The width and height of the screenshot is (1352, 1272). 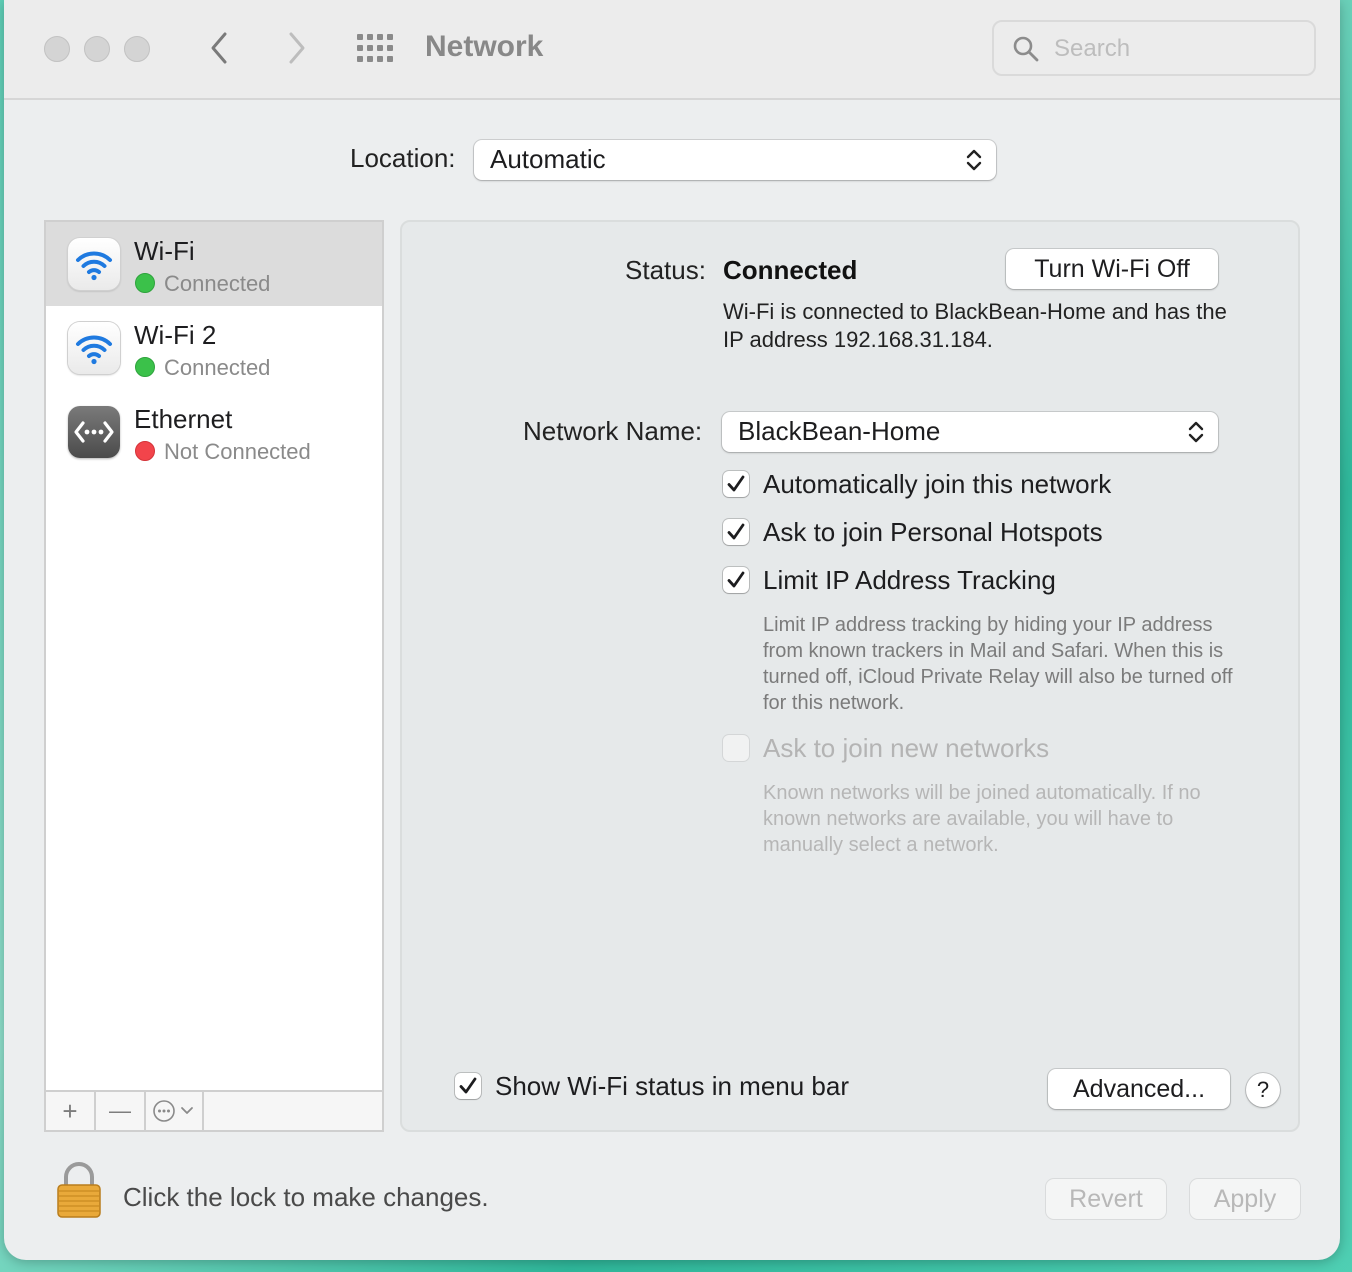 I want to click on service-list-toolbar: + —, so click(x=214, y=1110).